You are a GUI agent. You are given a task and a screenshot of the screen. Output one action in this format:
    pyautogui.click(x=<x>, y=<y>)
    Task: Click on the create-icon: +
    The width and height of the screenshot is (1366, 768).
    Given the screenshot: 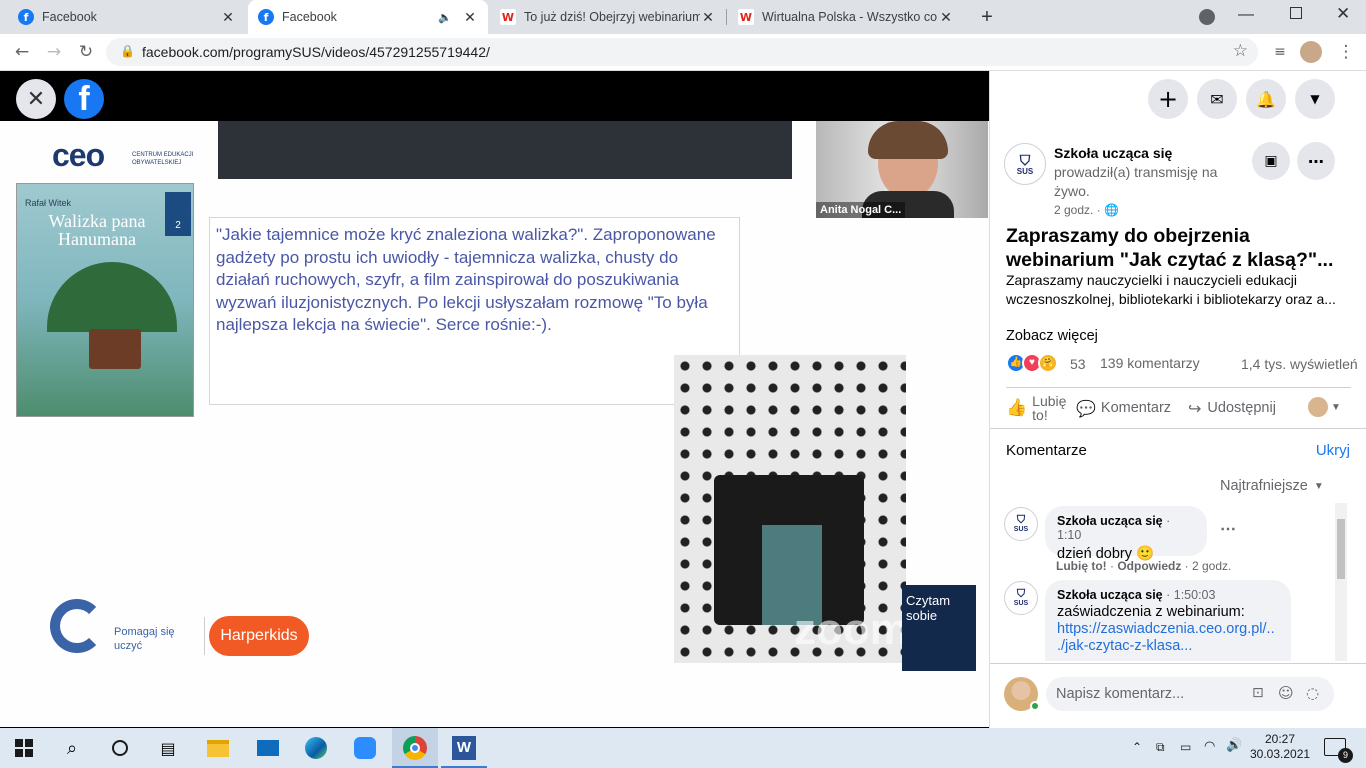 What is the action you would take?
    pyautogui.click(x=1168, y=99)
    